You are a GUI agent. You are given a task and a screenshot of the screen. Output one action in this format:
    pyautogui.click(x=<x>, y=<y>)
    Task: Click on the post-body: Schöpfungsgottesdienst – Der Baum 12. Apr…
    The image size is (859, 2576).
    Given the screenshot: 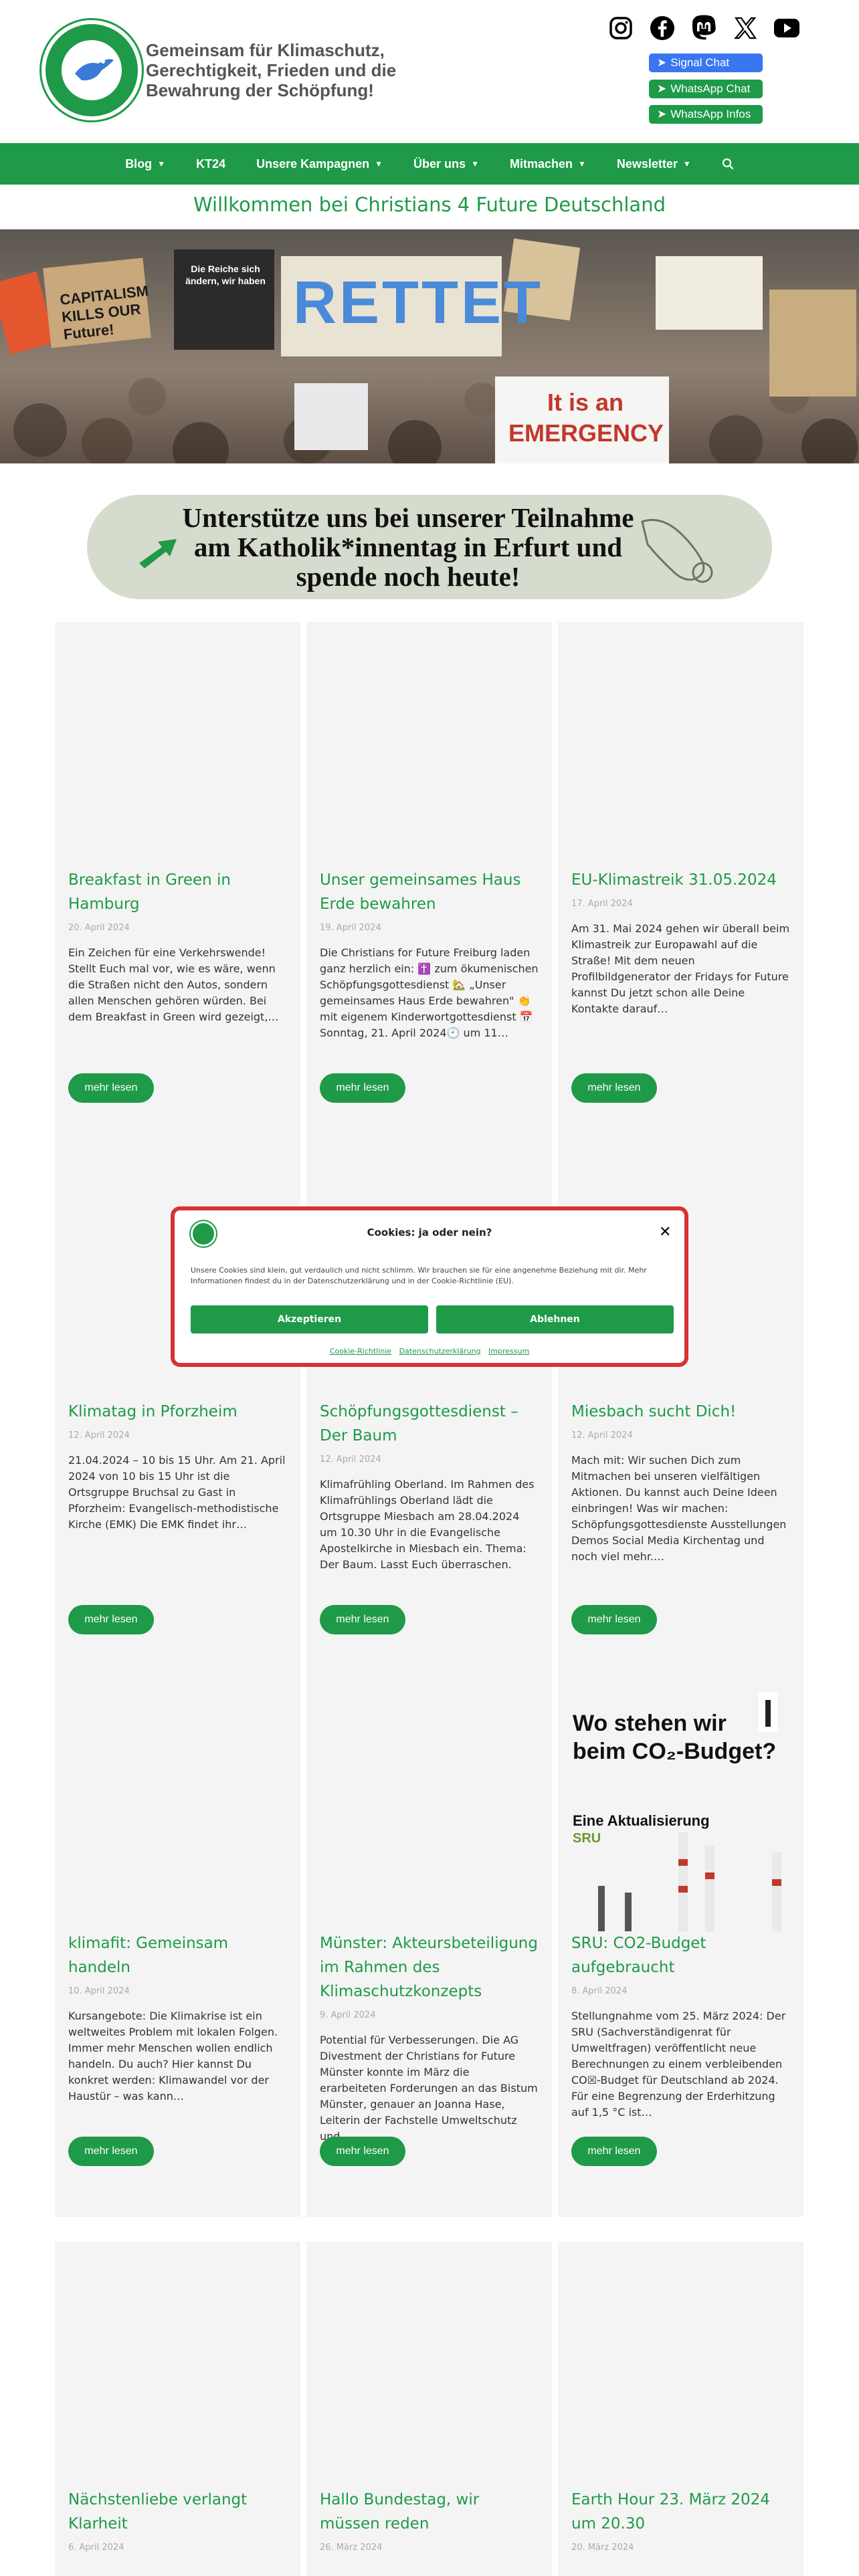 What is the action you would take?
    pyautogui.click(x=429, y=1487)
    